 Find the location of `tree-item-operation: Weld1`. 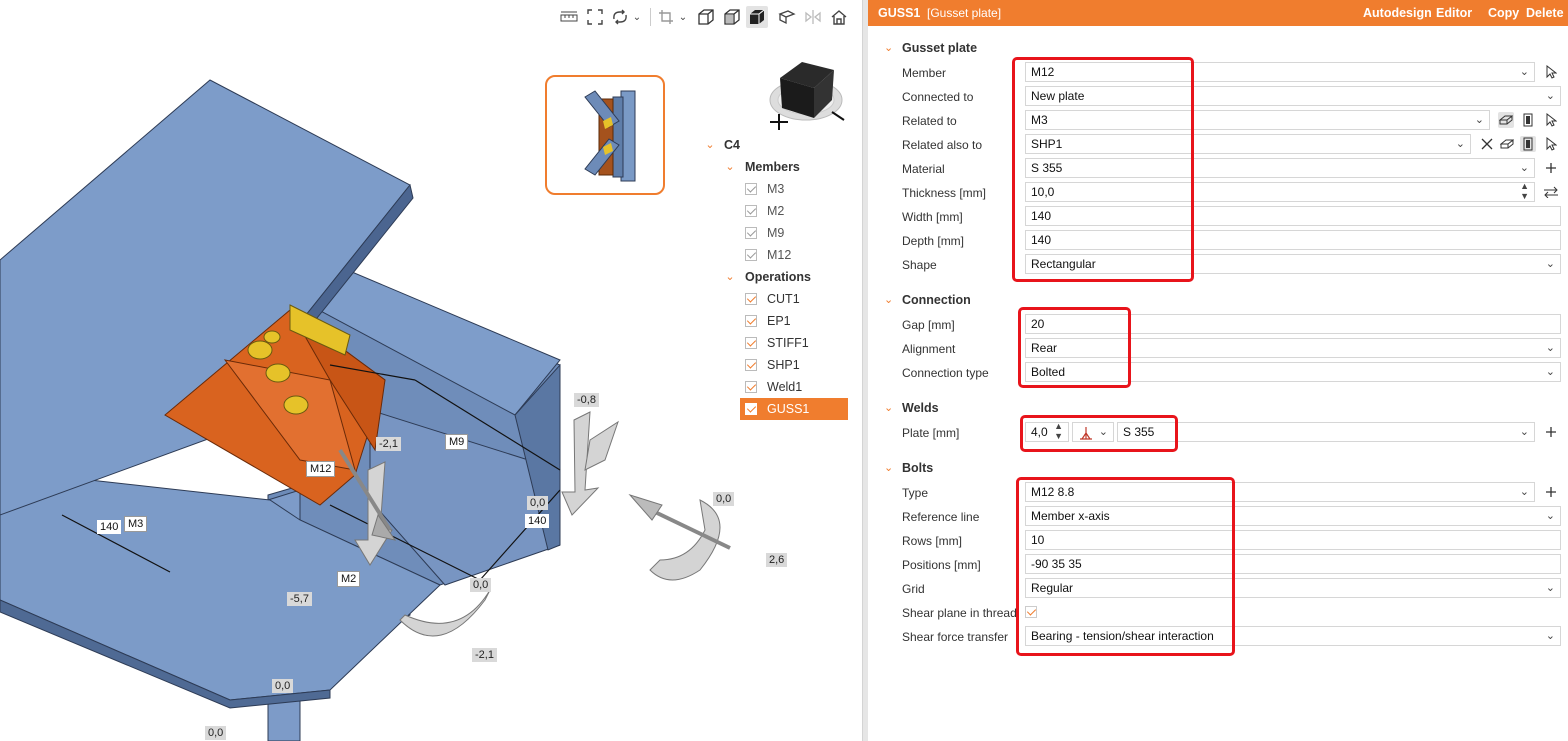

tree-item-operation: Weld1 is located at coordinates (775, 387).